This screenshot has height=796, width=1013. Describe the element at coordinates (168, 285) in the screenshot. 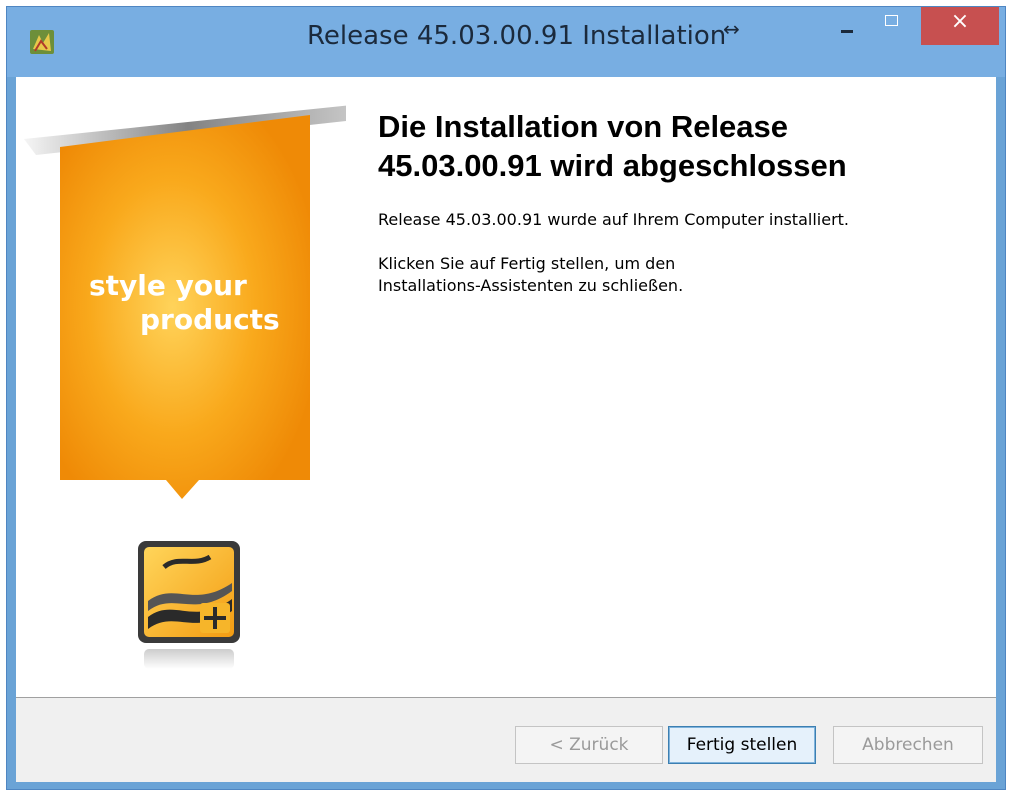

I see `slogan-line-1: style your` at that location.